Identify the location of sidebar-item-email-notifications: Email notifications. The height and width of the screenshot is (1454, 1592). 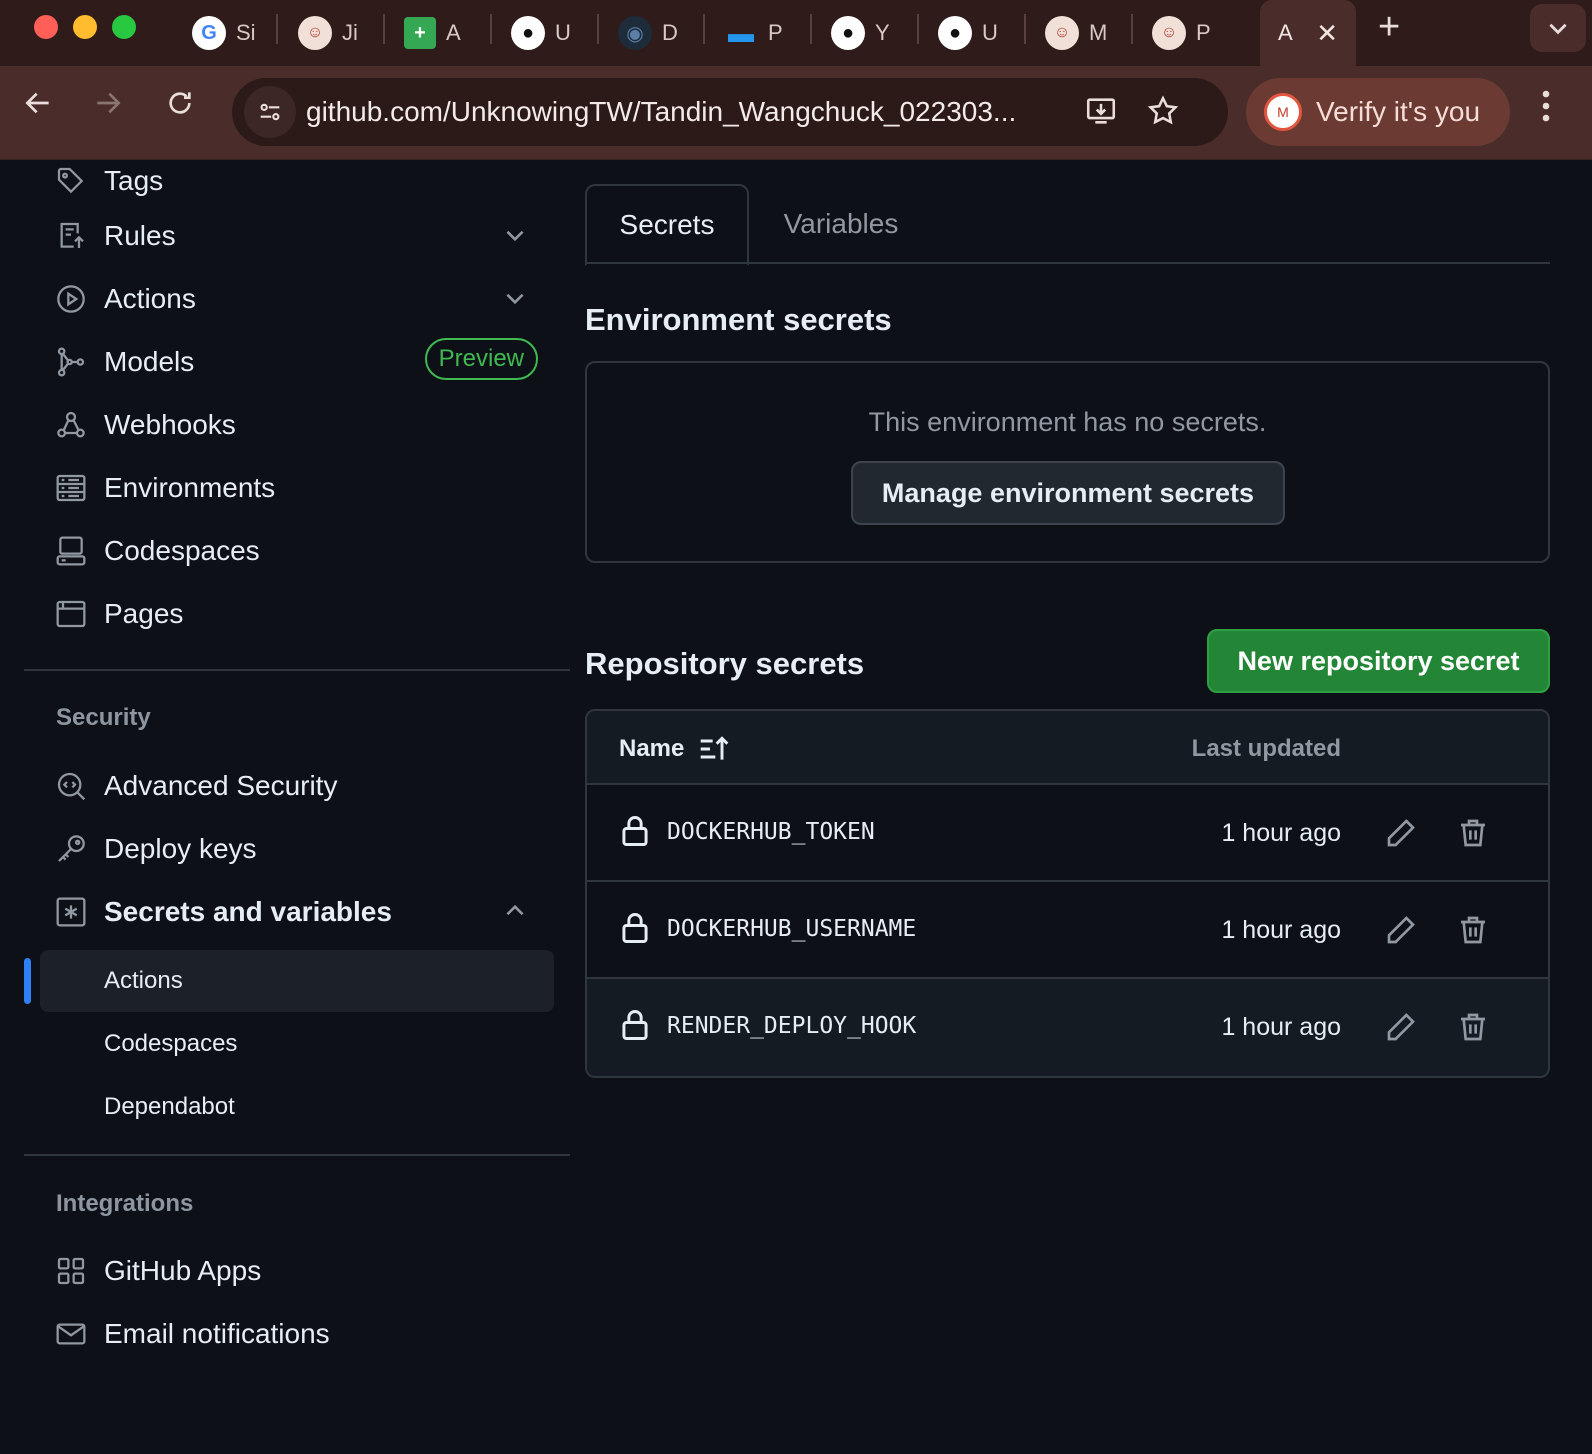
(296, 1334).